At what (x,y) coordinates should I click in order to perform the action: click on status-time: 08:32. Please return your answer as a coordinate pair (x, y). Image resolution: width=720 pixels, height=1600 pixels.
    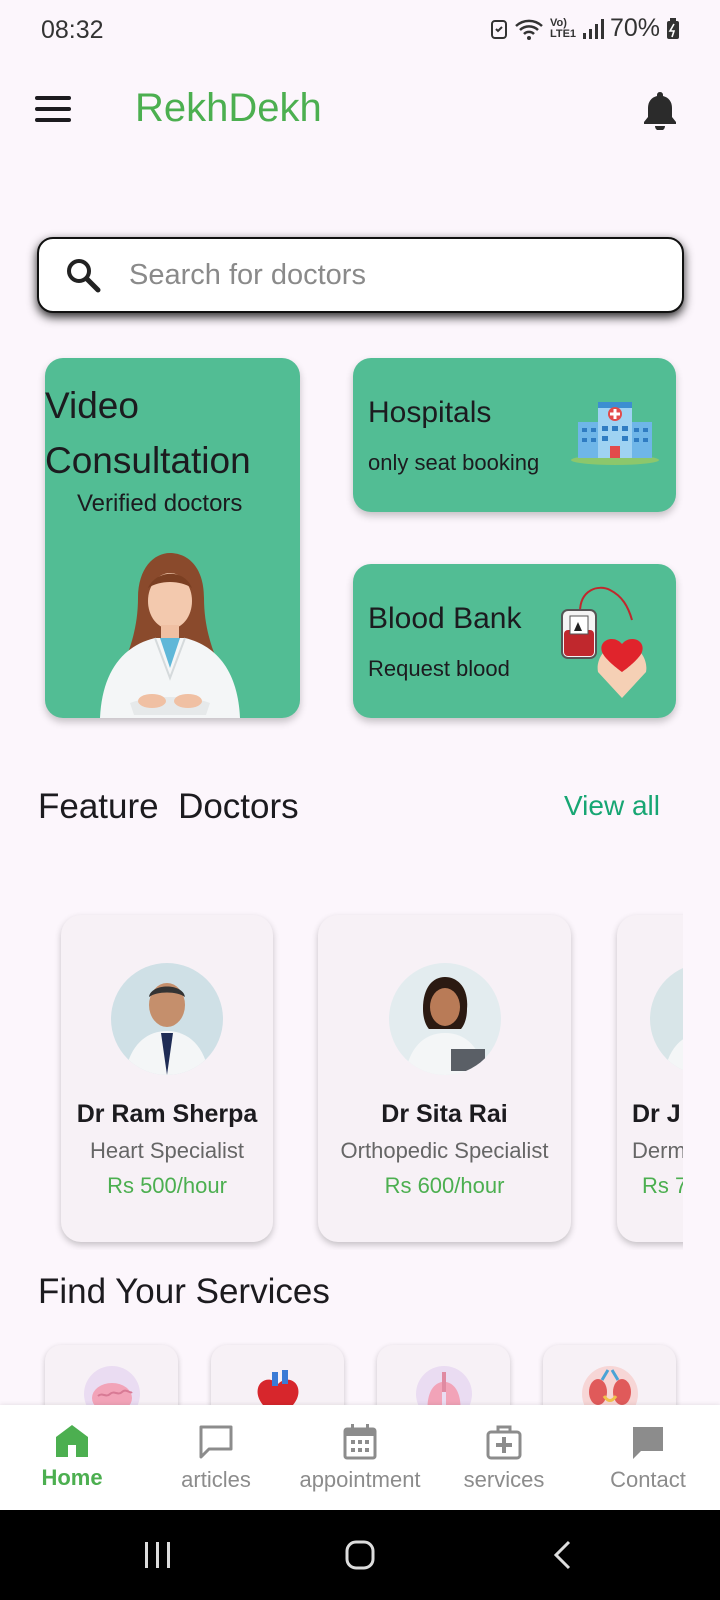
    Looking at the image, I should click on (72, 30).